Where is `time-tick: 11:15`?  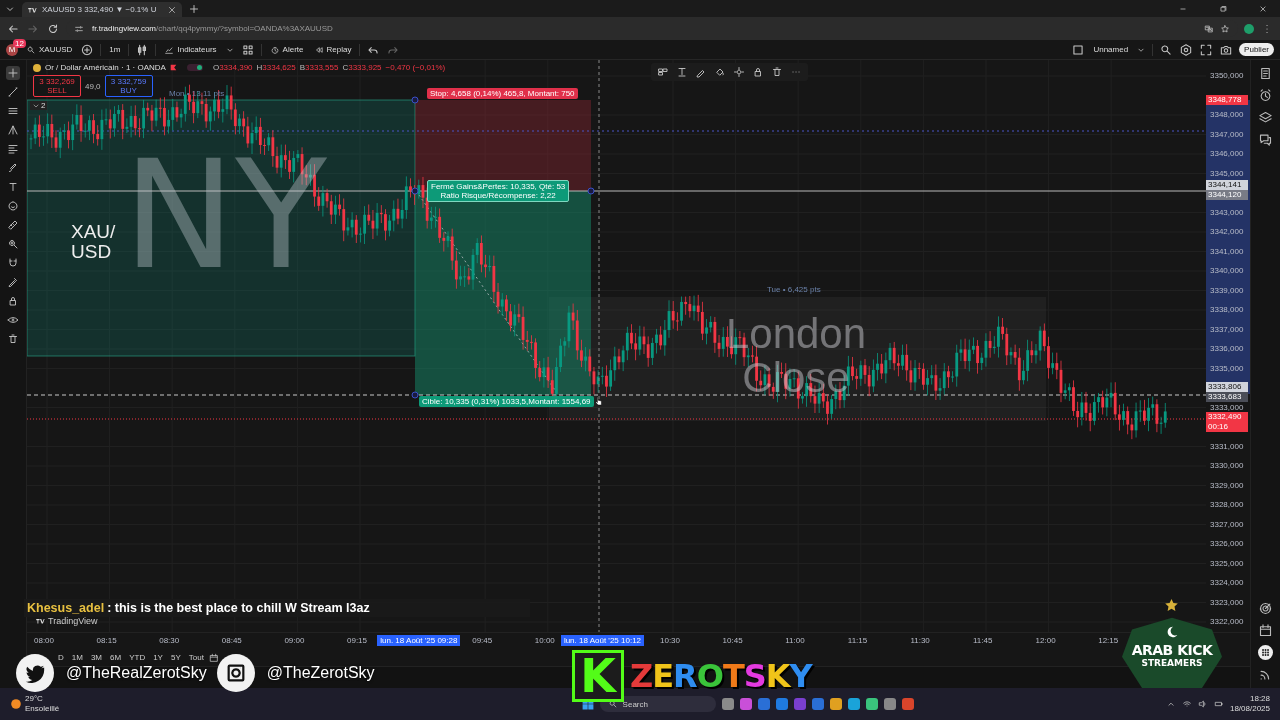 time-tick: 11:15 is located at coordinates (857, 640).